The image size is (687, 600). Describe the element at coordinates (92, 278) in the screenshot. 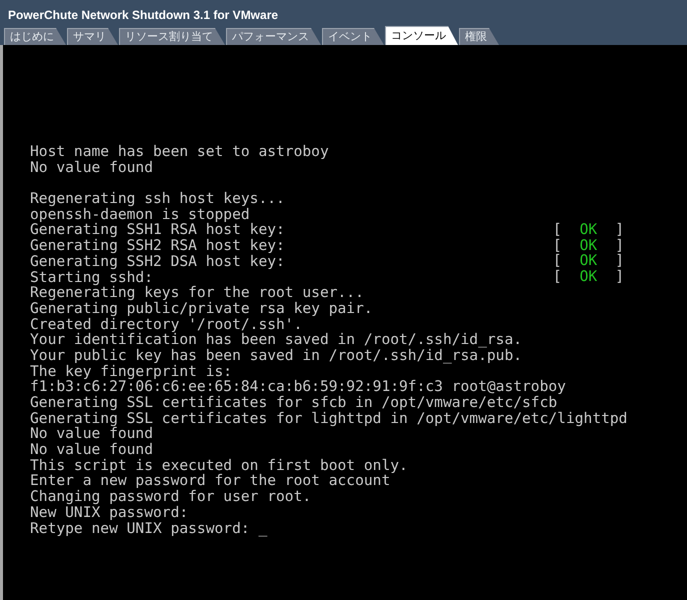

I see `console-line: Starting sshd:` at that location.